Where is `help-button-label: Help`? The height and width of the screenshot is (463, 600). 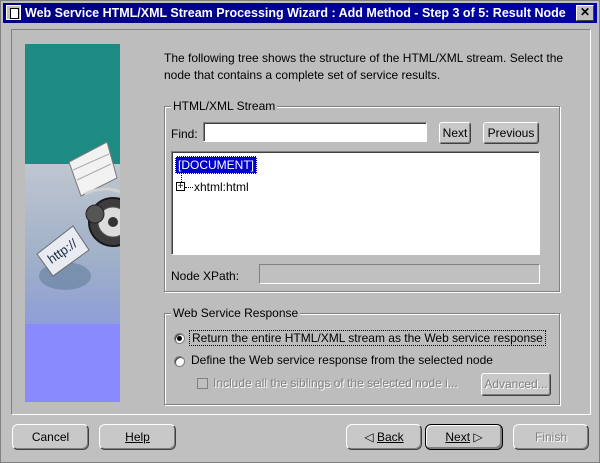
help-button-label: Help is located at coordinates (137, 437).